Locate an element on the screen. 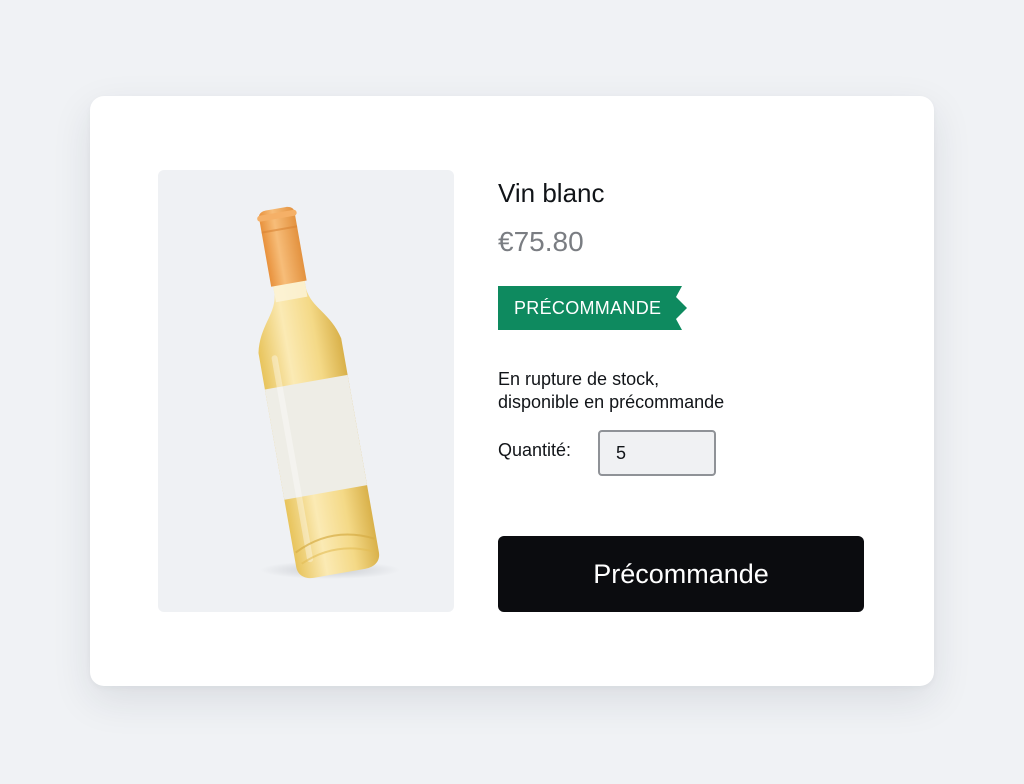  product-title: Vin blanc is located at coordinates (551, 193).